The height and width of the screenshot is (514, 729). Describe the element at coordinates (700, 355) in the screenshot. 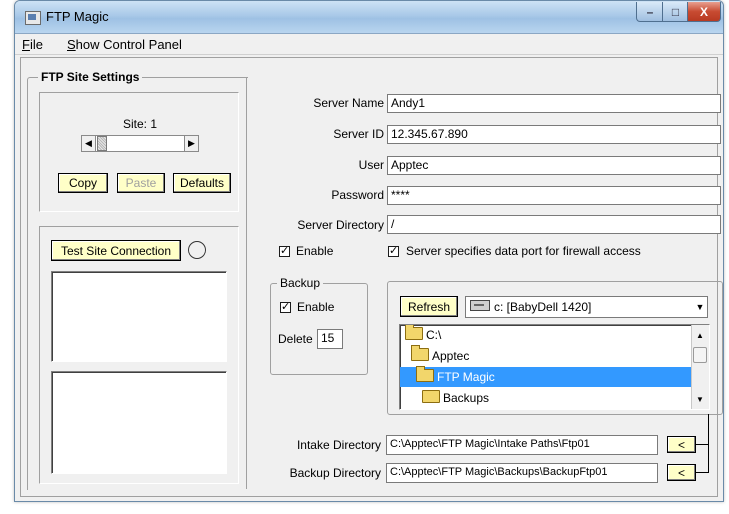

I see `tree-scroll-thumb` at that location.